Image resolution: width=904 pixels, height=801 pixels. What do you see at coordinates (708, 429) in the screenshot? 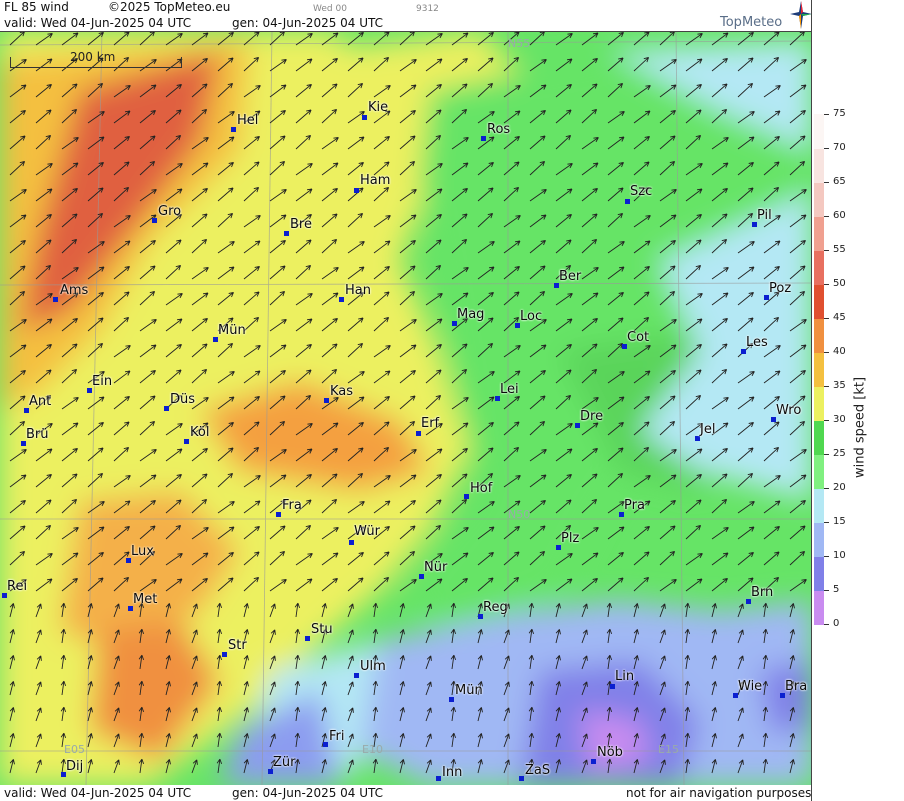
I see `city-label: Jel` at bounding box center [708, 429].